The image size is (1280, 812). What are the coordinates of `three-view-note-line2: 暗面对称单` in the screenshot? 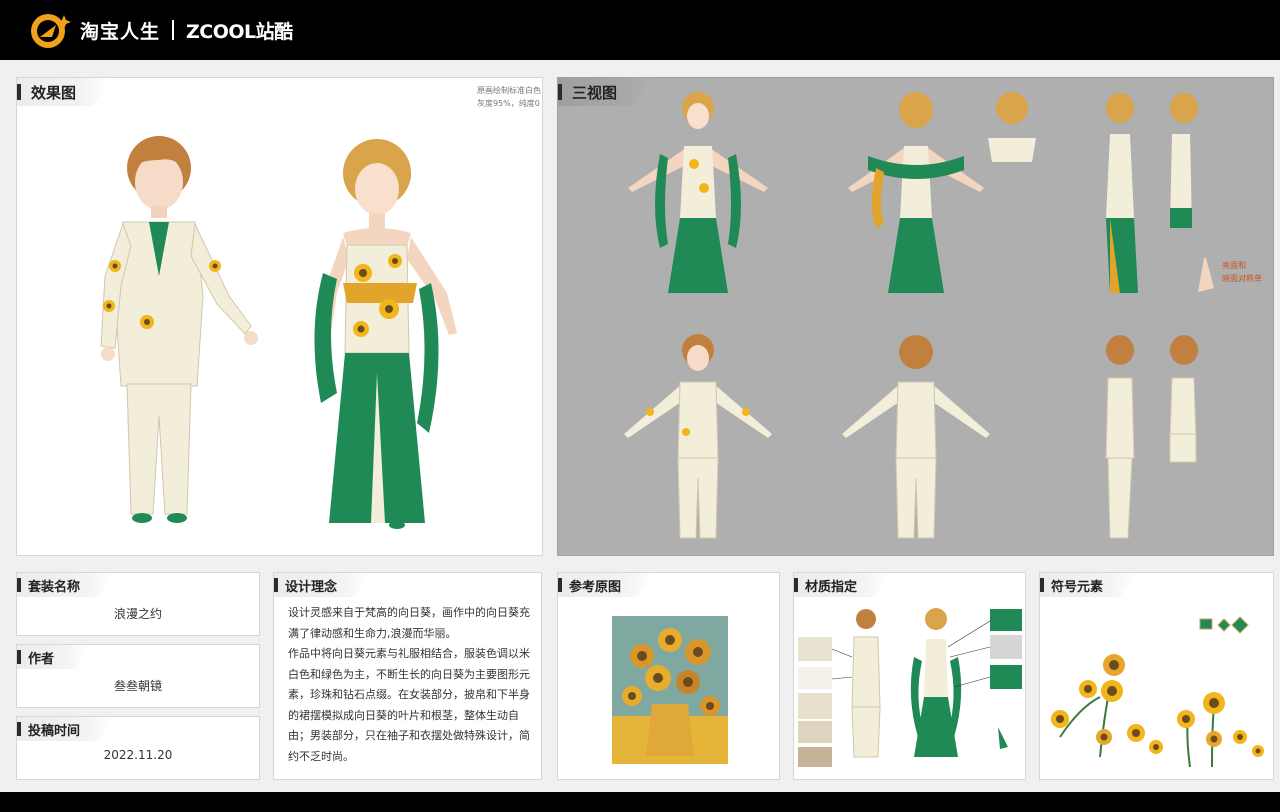 It's located at (1242, 278).